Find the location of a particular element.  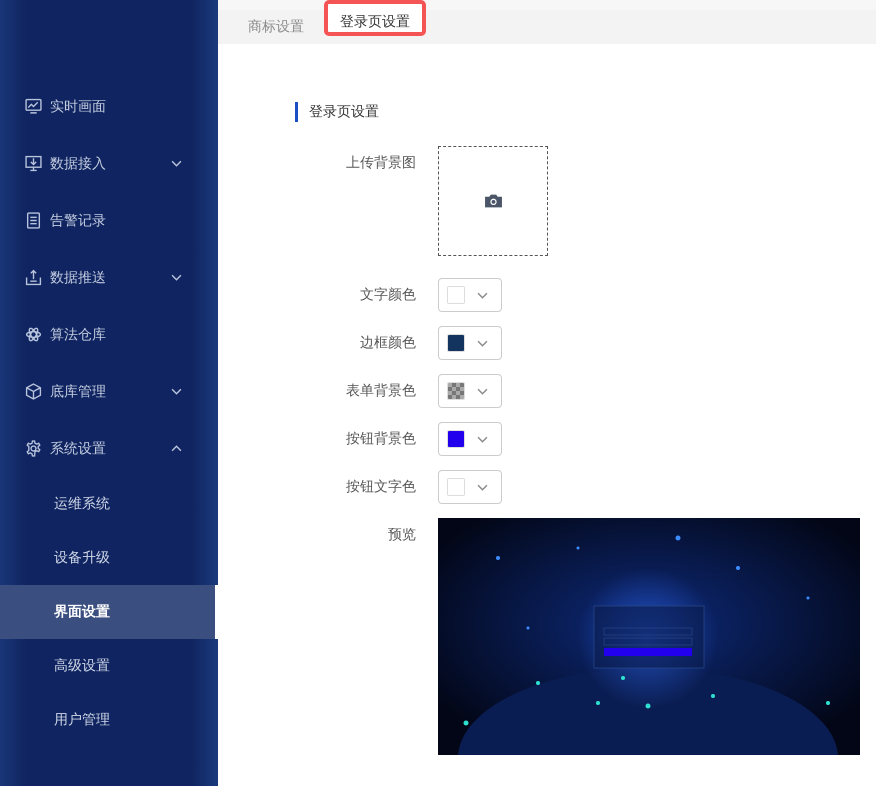

field-label: 表单背景色 is located at coordinates (380, 391).